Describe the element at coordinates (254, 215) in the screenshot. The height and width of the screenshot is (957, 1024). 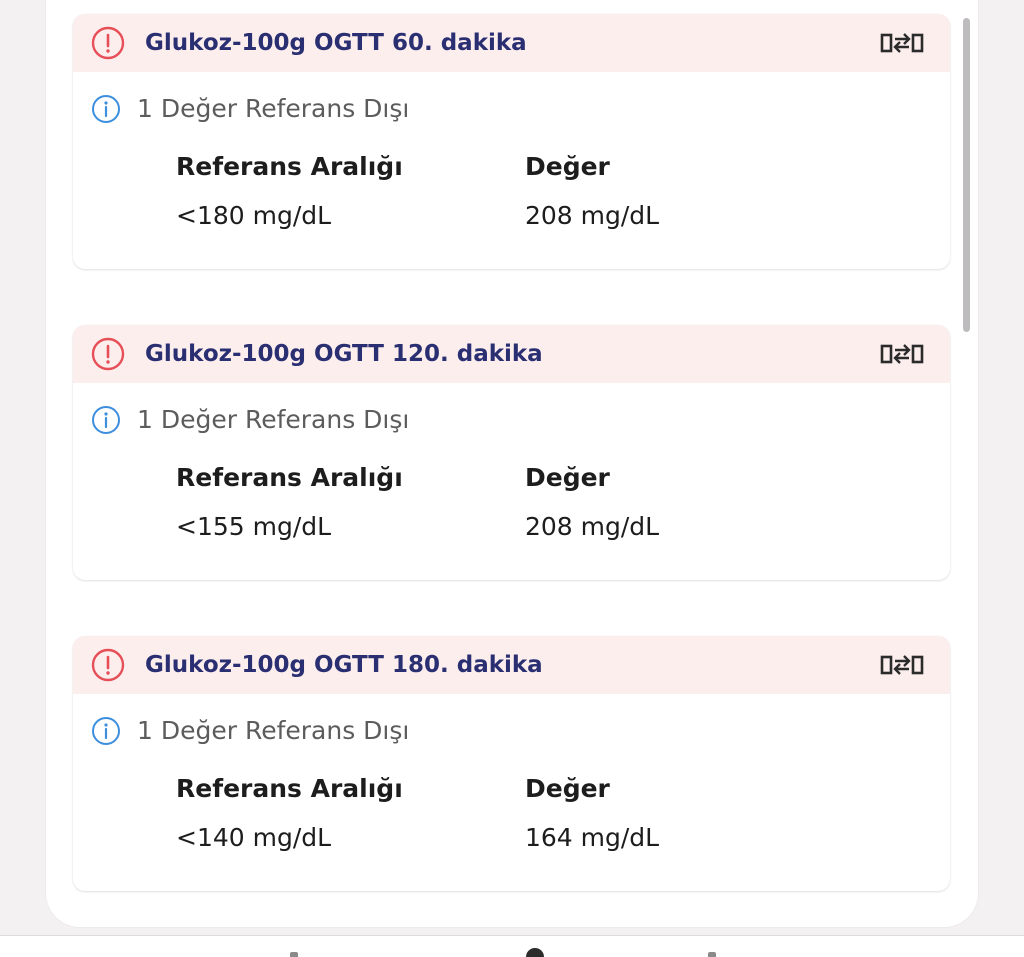
I see `reference-range-value: <180 mg/dL` at that location.